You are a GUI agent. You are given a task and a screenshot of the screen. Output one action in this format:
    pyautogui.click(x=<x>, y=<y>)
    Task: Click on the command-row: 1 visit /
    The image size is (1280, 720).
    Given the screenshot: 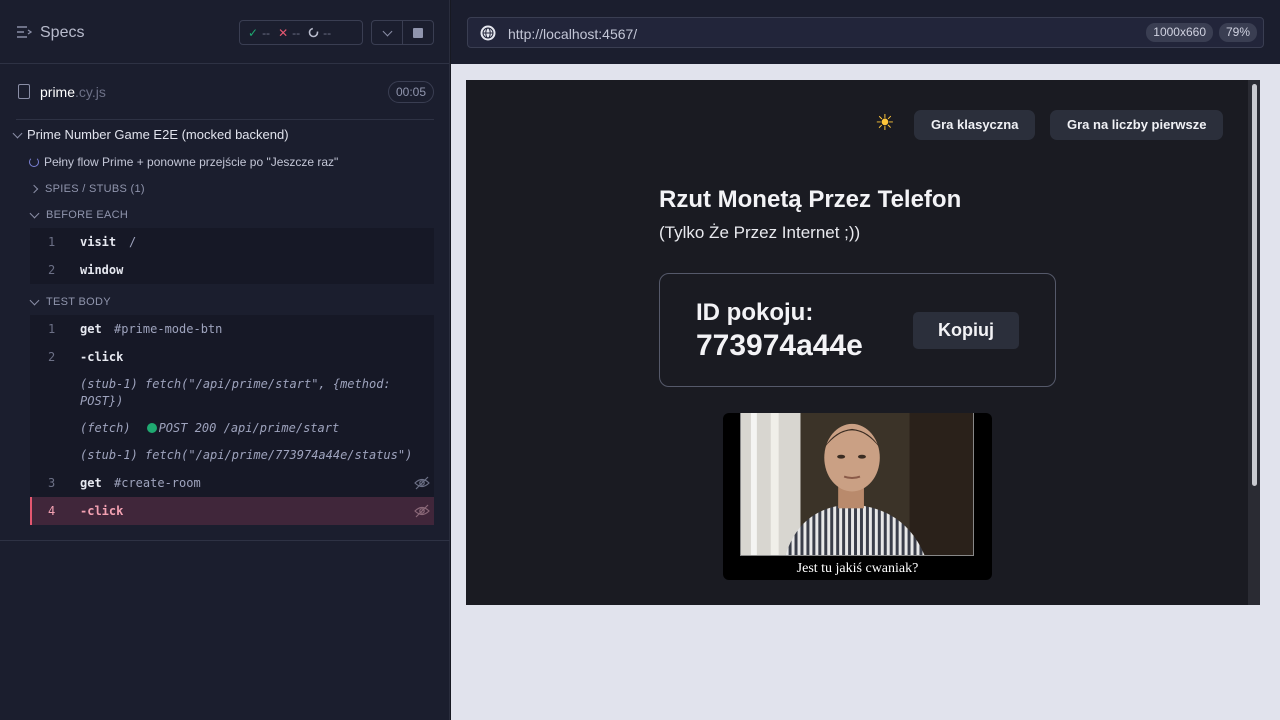 What is the action you would take?
    pyautogui.click(x=232, y=242)
    